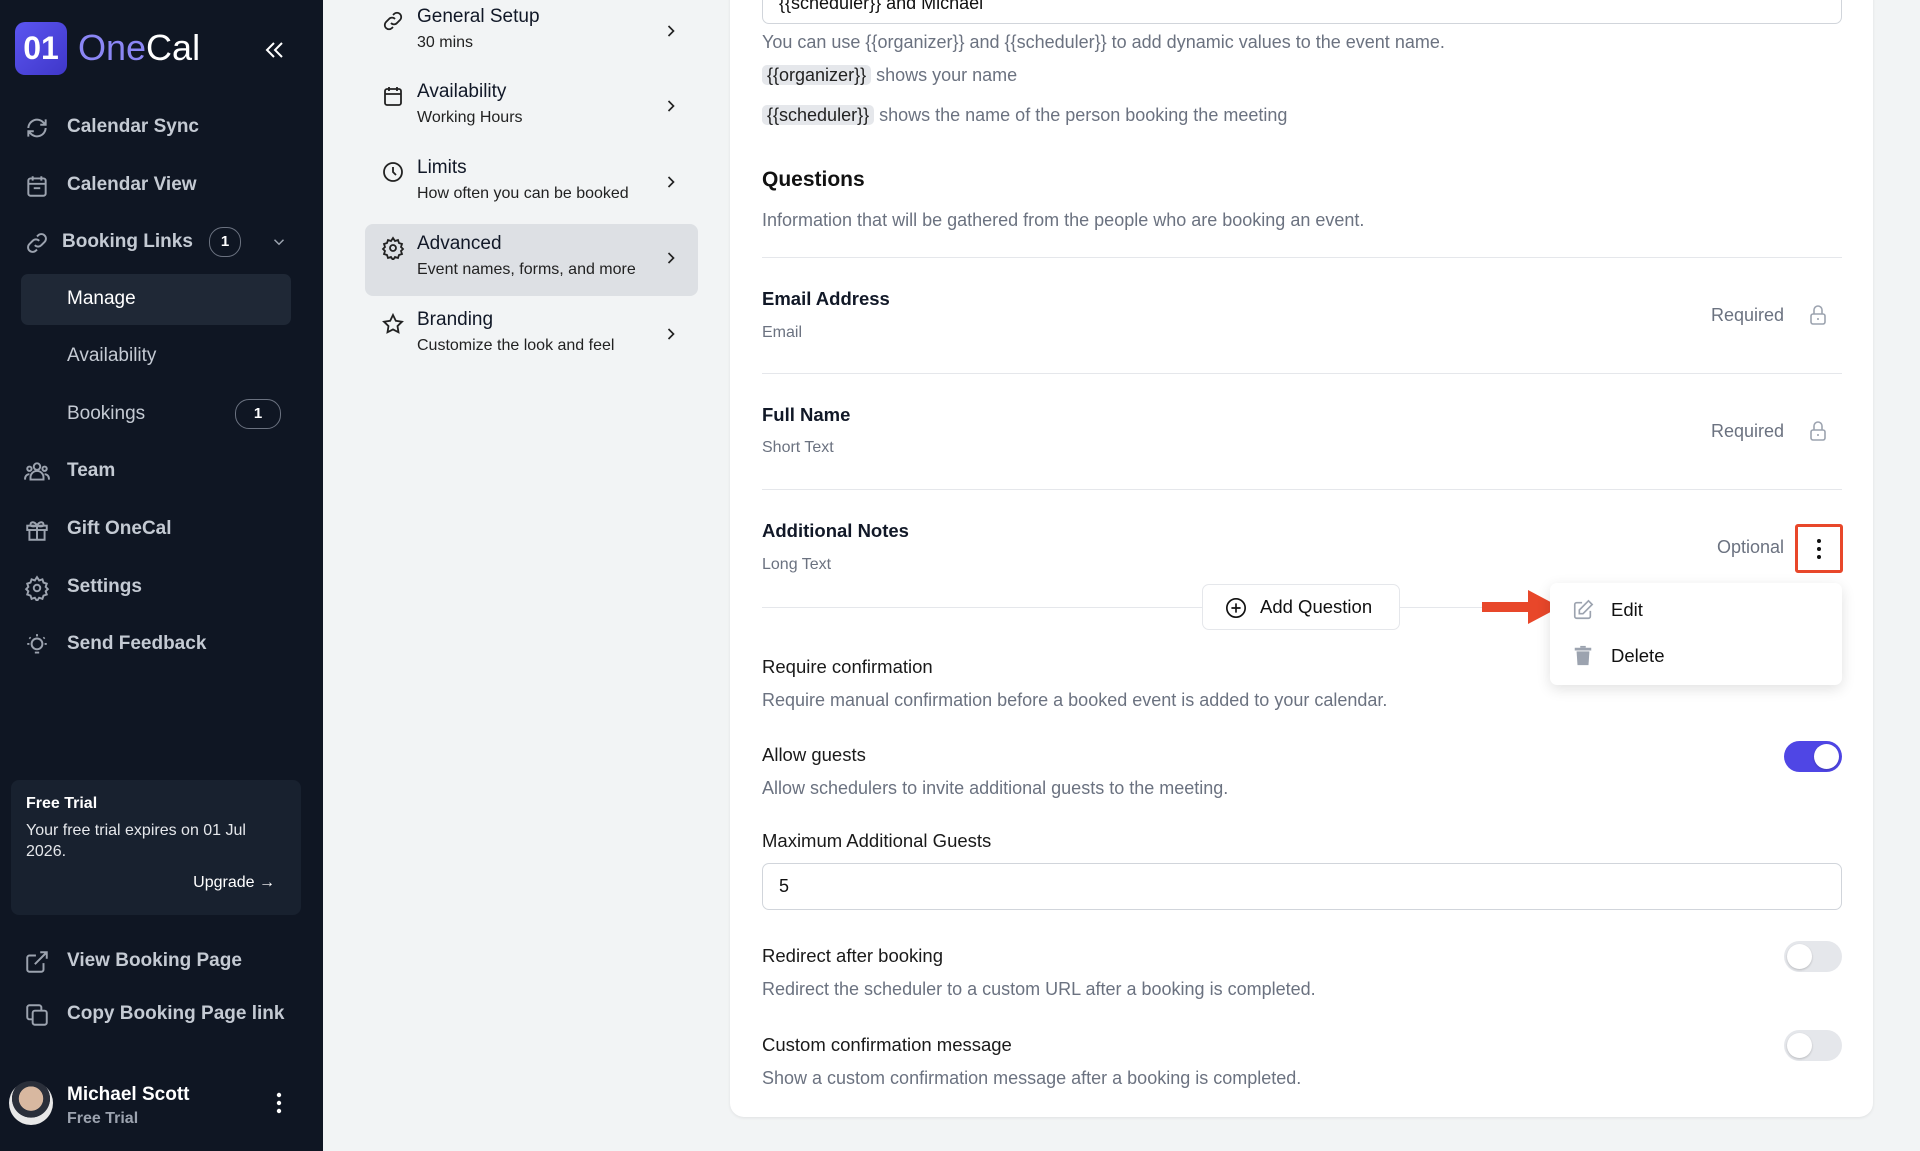 This screenshot has height=1151, width=1920. I want to click on sidebar-item-label: Availability, so click(112, 355).